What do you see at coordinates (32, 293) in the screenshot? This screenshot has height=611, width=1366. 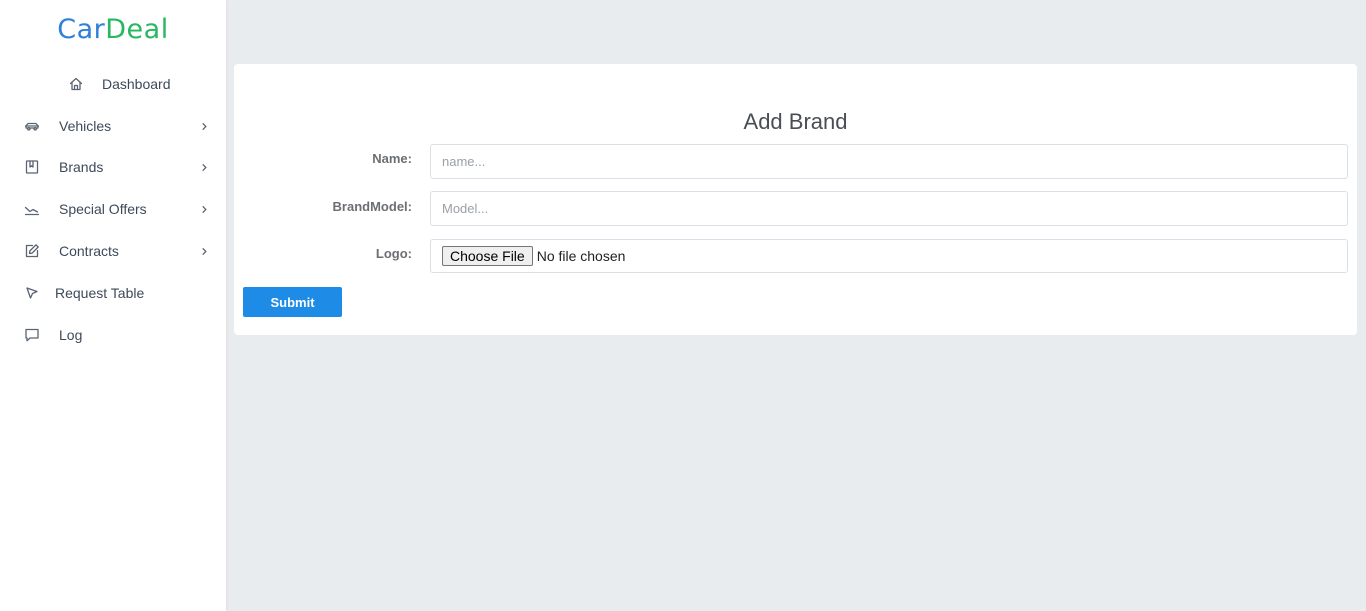 I see `cursor-icon` at bounding box center [32, 293].